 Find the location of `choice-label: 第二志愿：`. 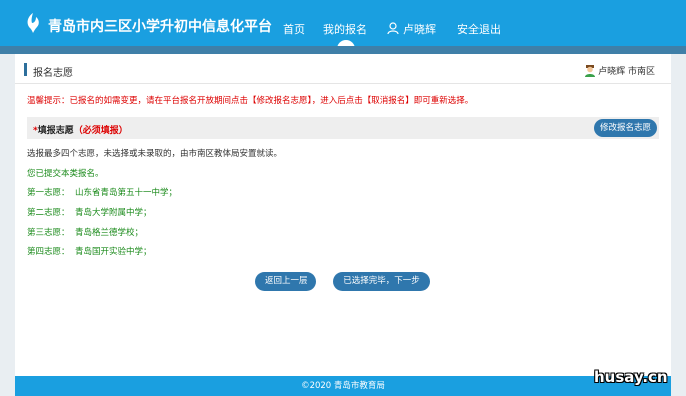

choice-label: 第二志愿： is located at coordinates (48, 213).